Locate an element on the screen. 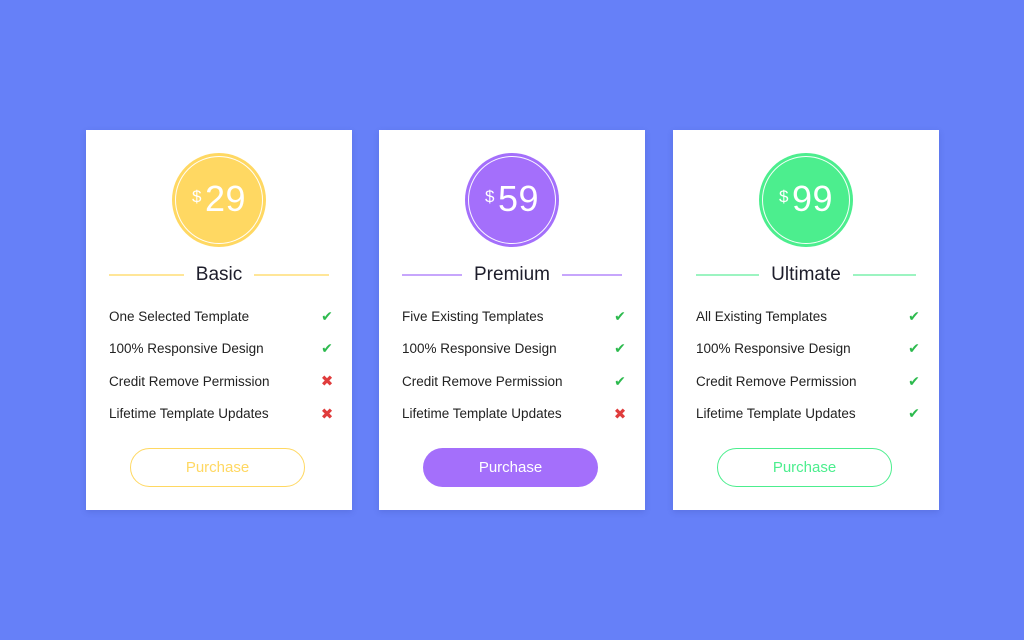 The height and width of the screenshot is (640, 1024). price: $99 is located at coordinates (806, 199).